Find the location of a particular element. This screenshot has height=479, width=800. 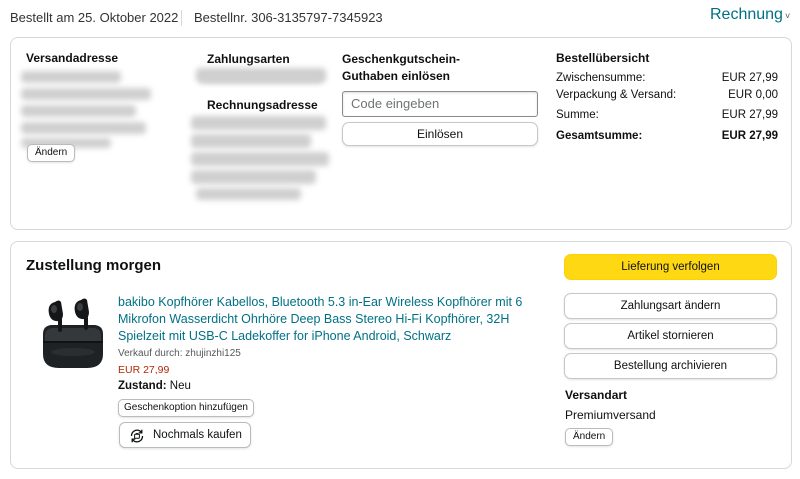

archive-order-button: Bestellung archivieren is located at coordinates (670, 366).